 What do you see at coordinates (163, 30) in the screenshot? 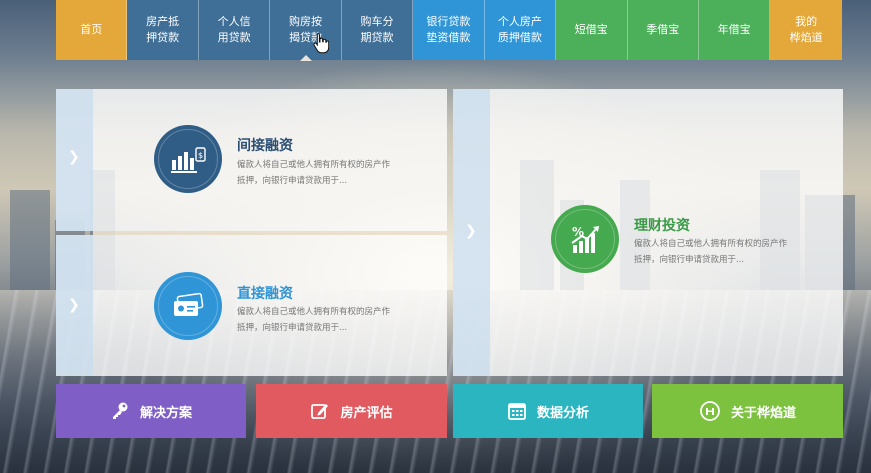
I see `nav-item-property-mortgage: 房产抵 押贷款` at bounding box center [163, 30].